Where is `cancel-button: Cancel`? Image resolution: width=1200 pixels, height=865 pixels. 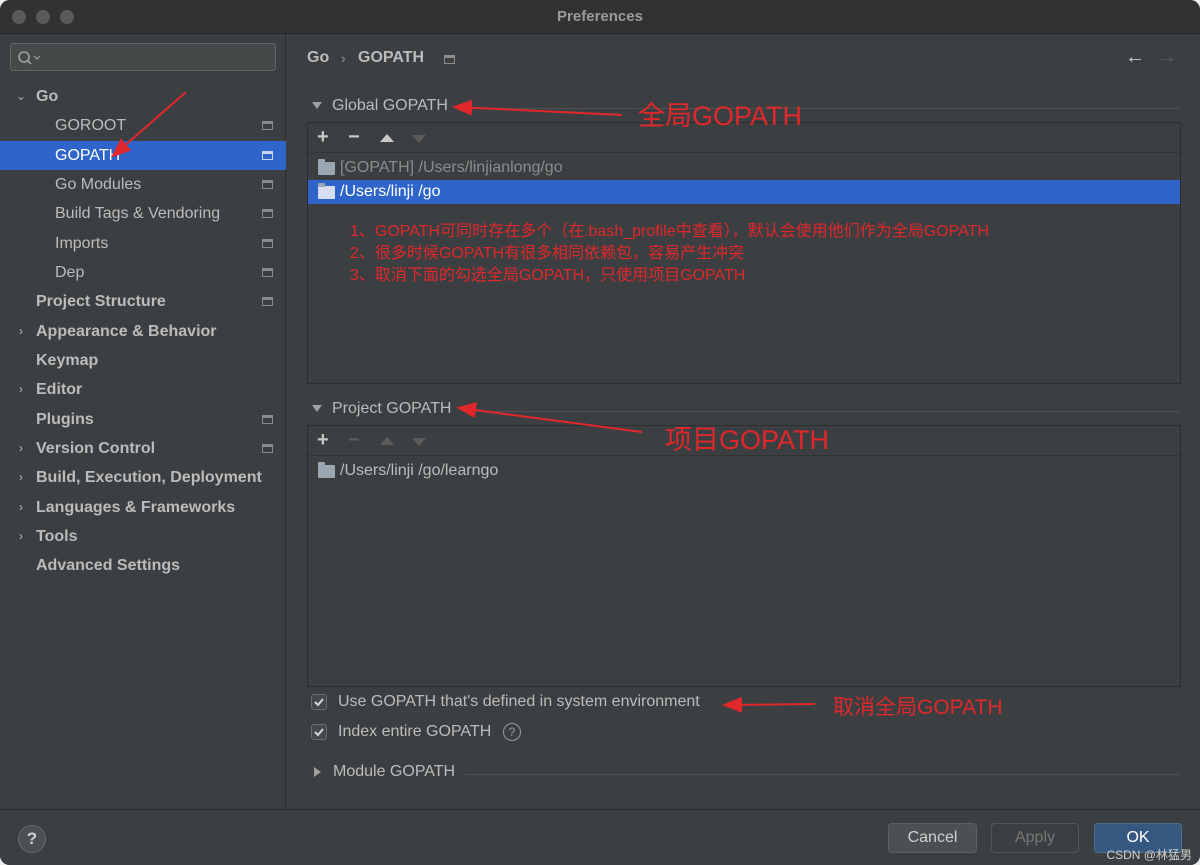
cancel-button: Cancel is located at coordinates (932, 838).